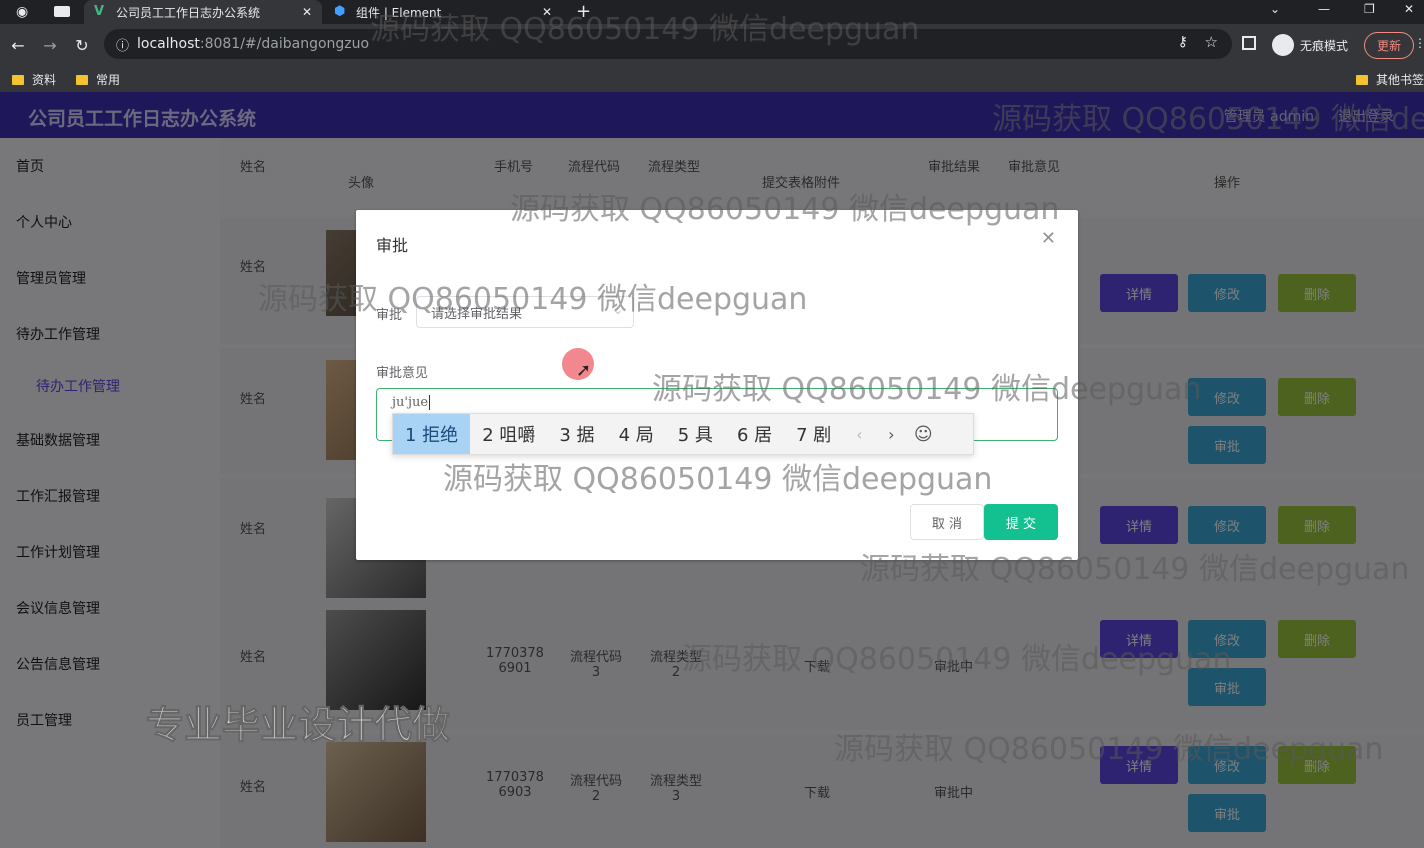 The height and width of the screenshot is (848, 1424). Describe the element at coordinates (22, 12) in the screenshot. I see `browser-globe-icon: ◉` at that location.